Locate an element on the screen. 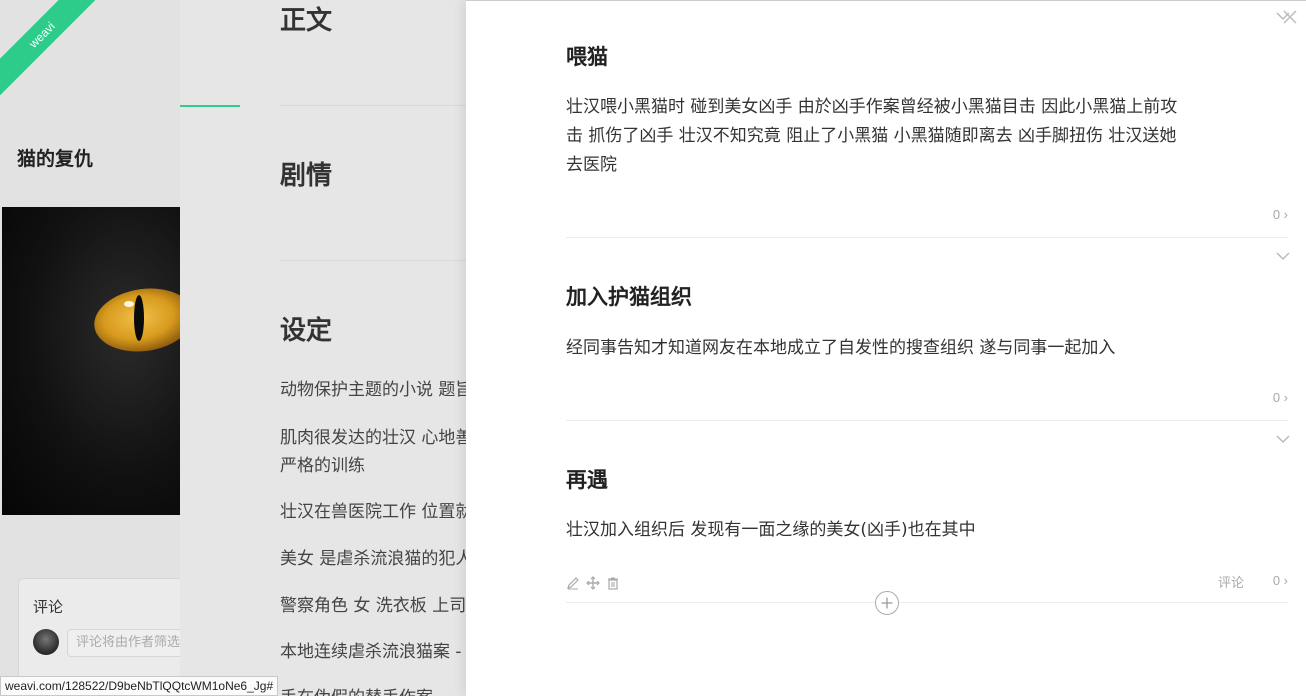 This screenshot has width=1306, height=696. chapter-body: 经同事告知才知道网友在本地成立了自发性的搜查组织 遂与同事一起加入 is located at coordinates (886, 348).